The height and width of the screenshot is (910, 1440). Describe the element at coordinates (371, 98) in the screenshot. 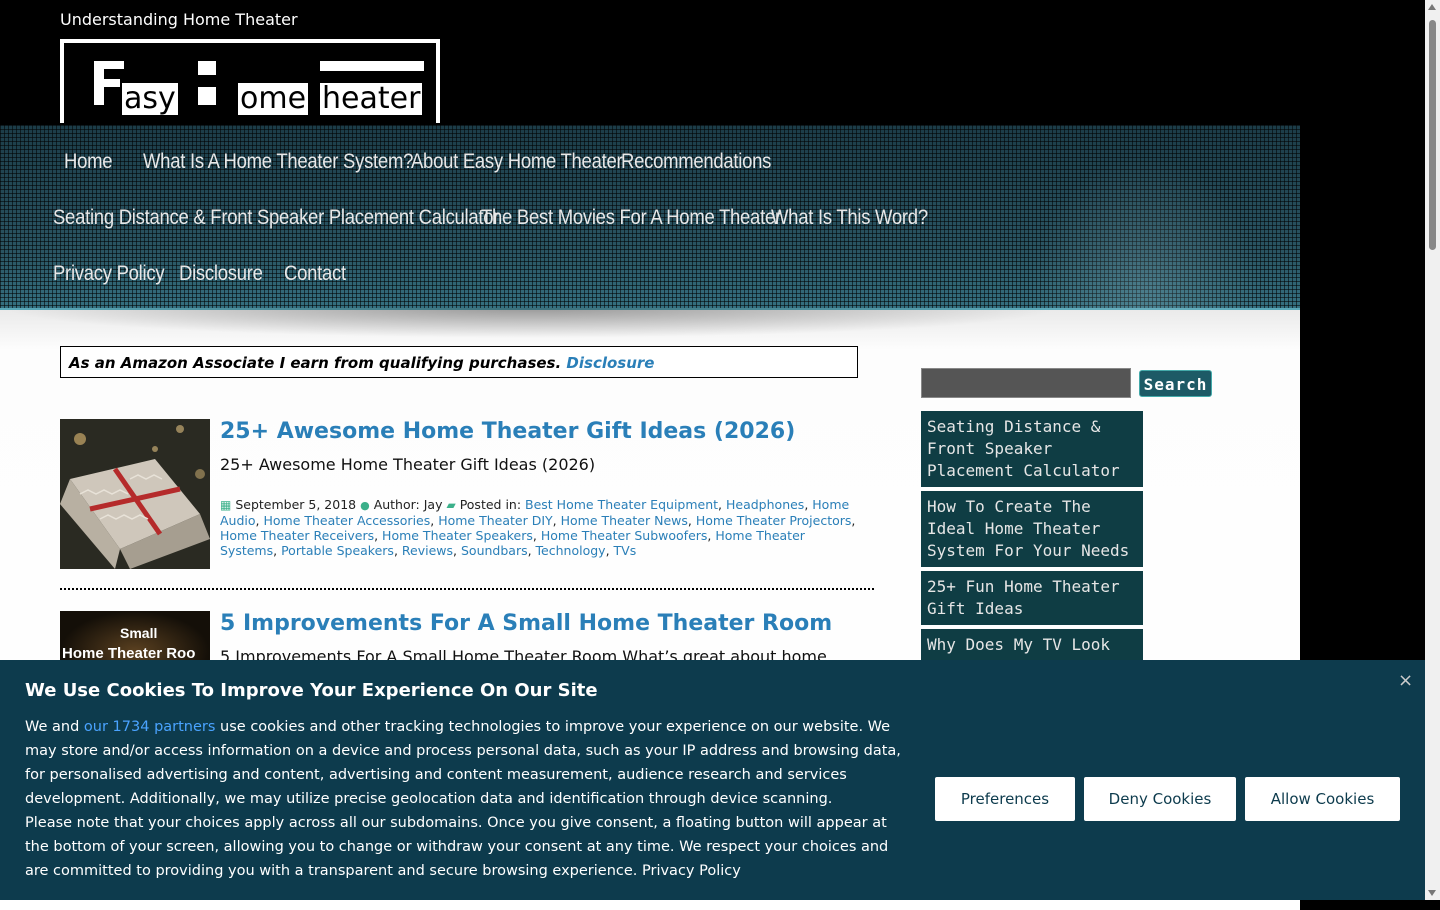

I see `logo-word-theater: heater` at that location.